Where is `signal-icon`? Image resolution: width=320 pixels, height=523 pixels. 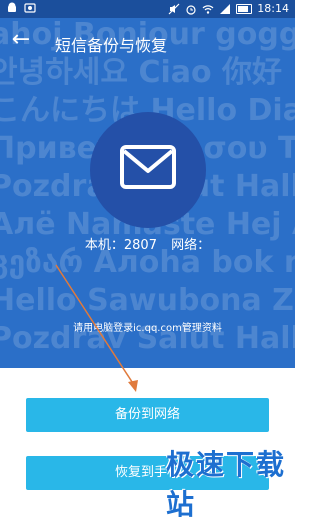
signal-icon is located at coordinates (225, 8).